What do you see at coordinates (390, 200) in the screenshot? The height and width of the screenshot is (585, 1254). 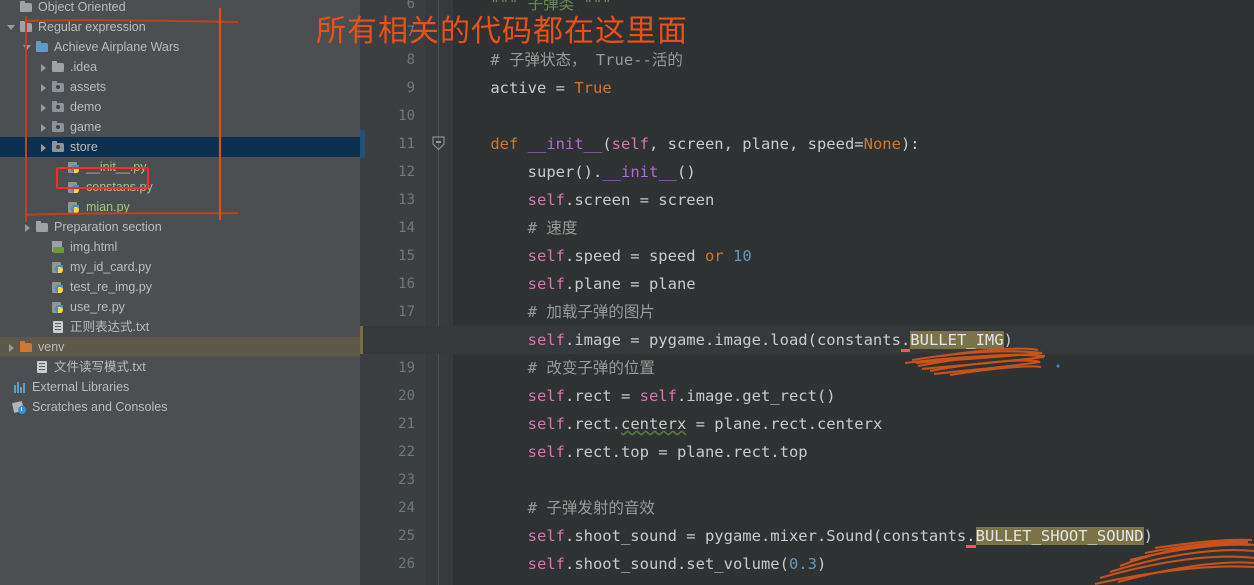 I see `line-number: 13` at bounding box center [390, 200].